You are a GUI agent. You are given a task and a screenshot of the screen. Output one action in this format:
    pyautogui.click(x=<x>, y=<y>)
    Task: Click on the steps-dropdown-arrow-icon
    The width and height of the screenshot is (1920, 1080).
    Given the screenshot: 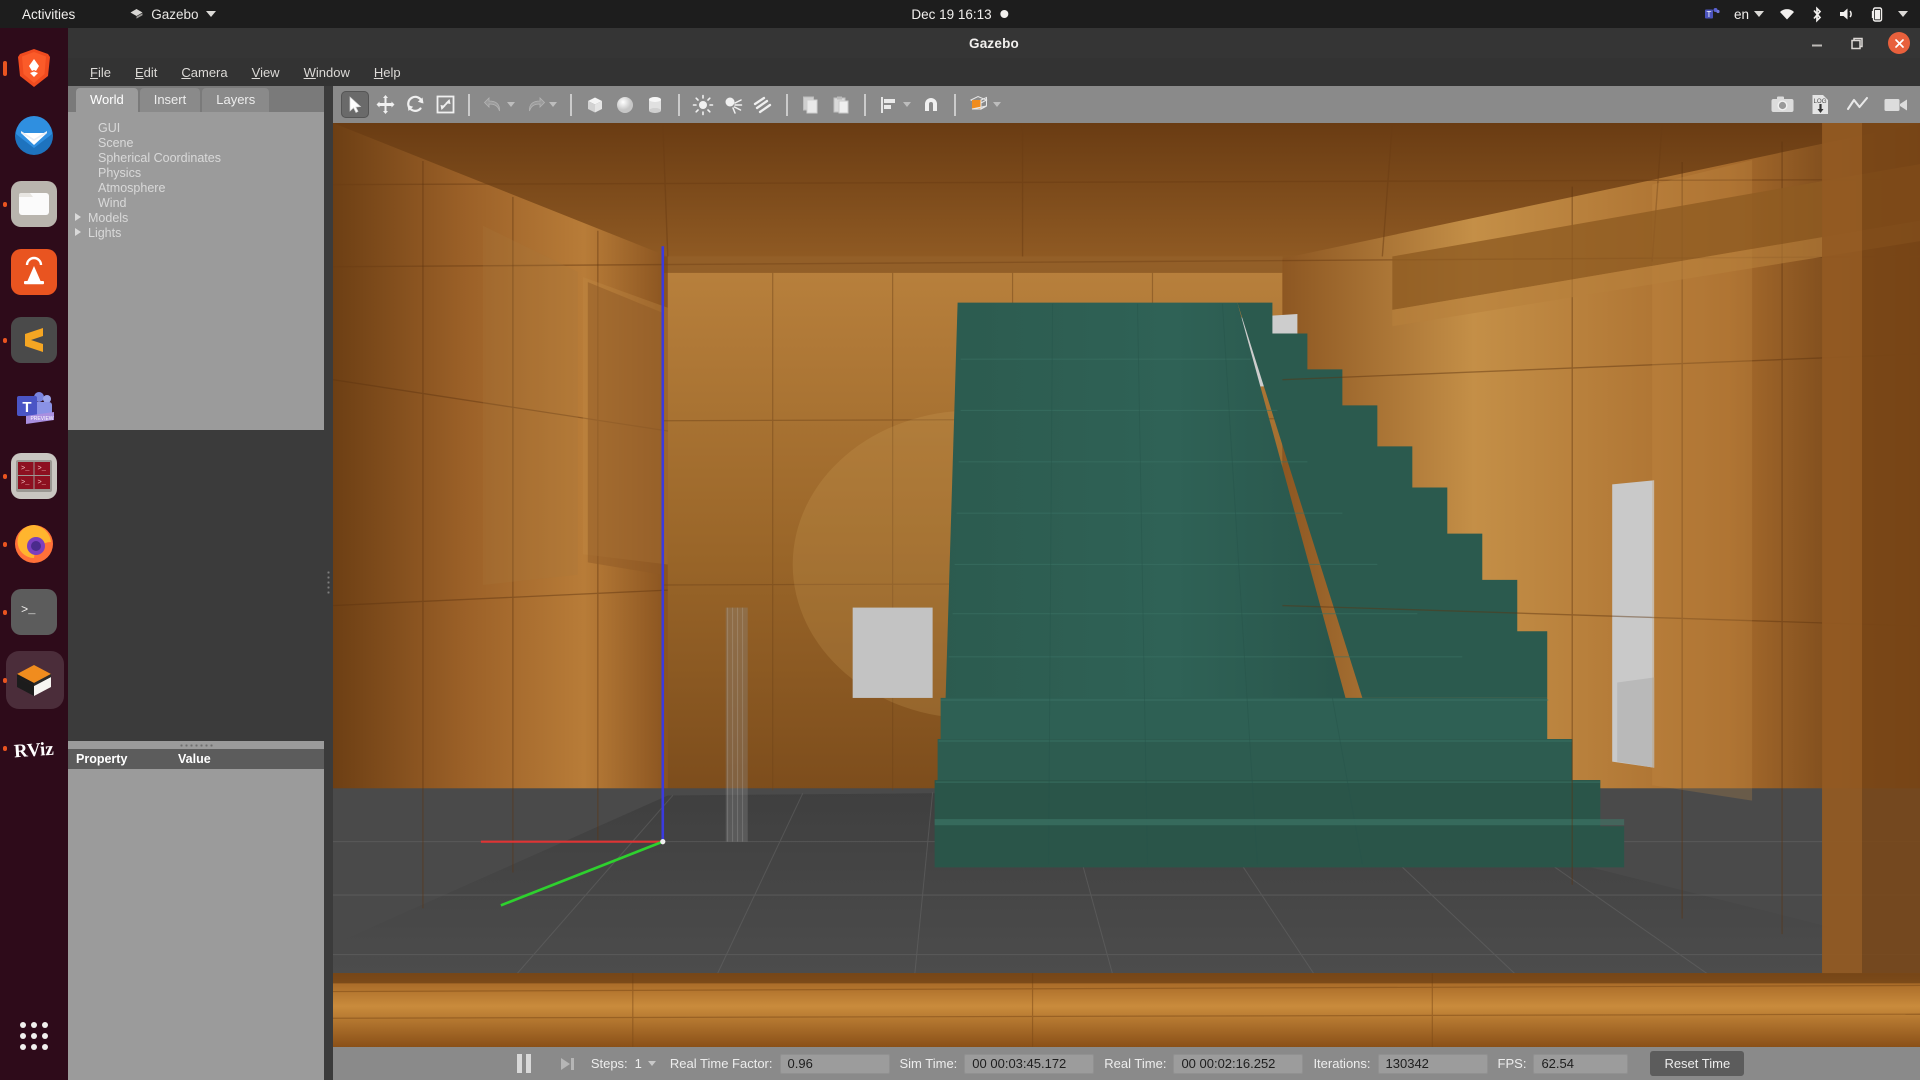 What is the action you would take?
    pyautogui.click(x=651, y=1063)
    